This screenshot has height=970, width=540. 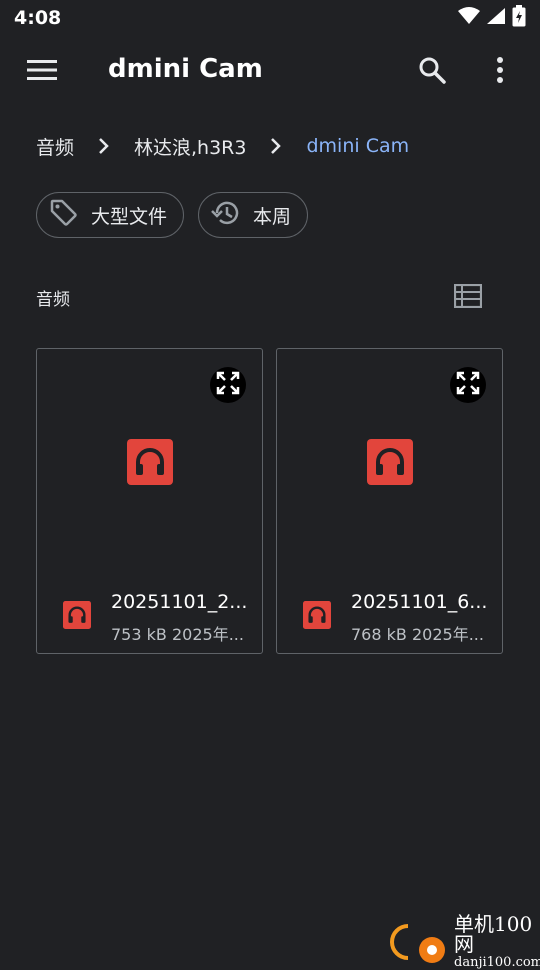 I want to click on menu-icon, so click(x=42, y=72).